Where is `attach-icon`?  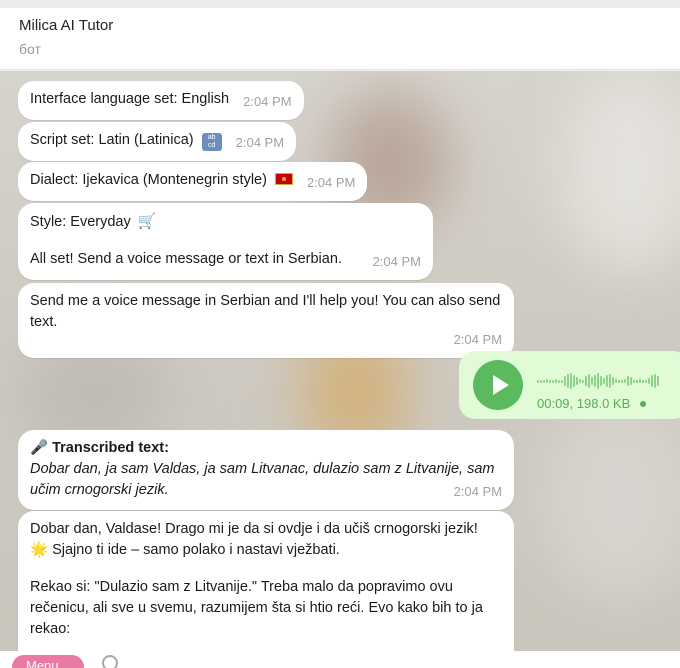 attach-icon is located at coordinates (110, 661).